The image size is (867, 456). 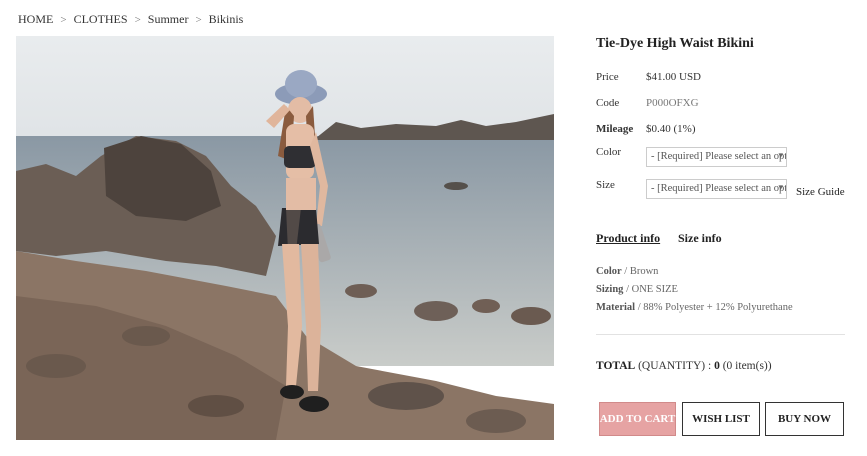 I want to click on price-label: Price, so click(x=607, y=77).